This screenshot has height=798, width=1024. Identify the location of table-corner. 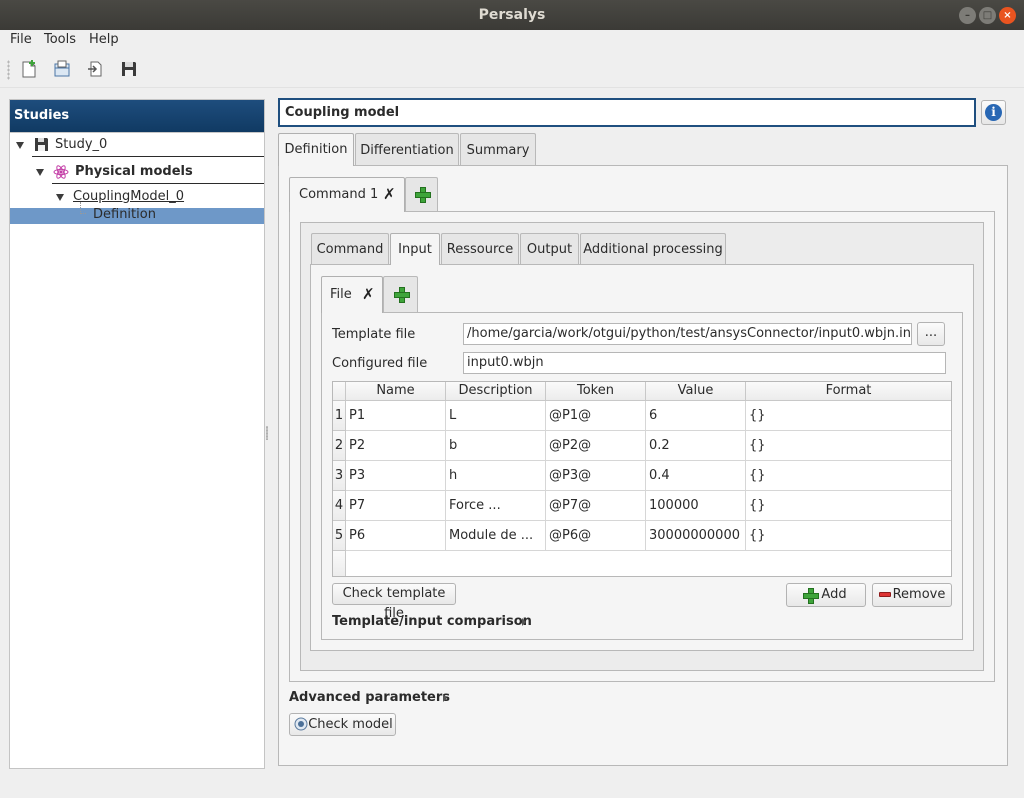
(339, 391).